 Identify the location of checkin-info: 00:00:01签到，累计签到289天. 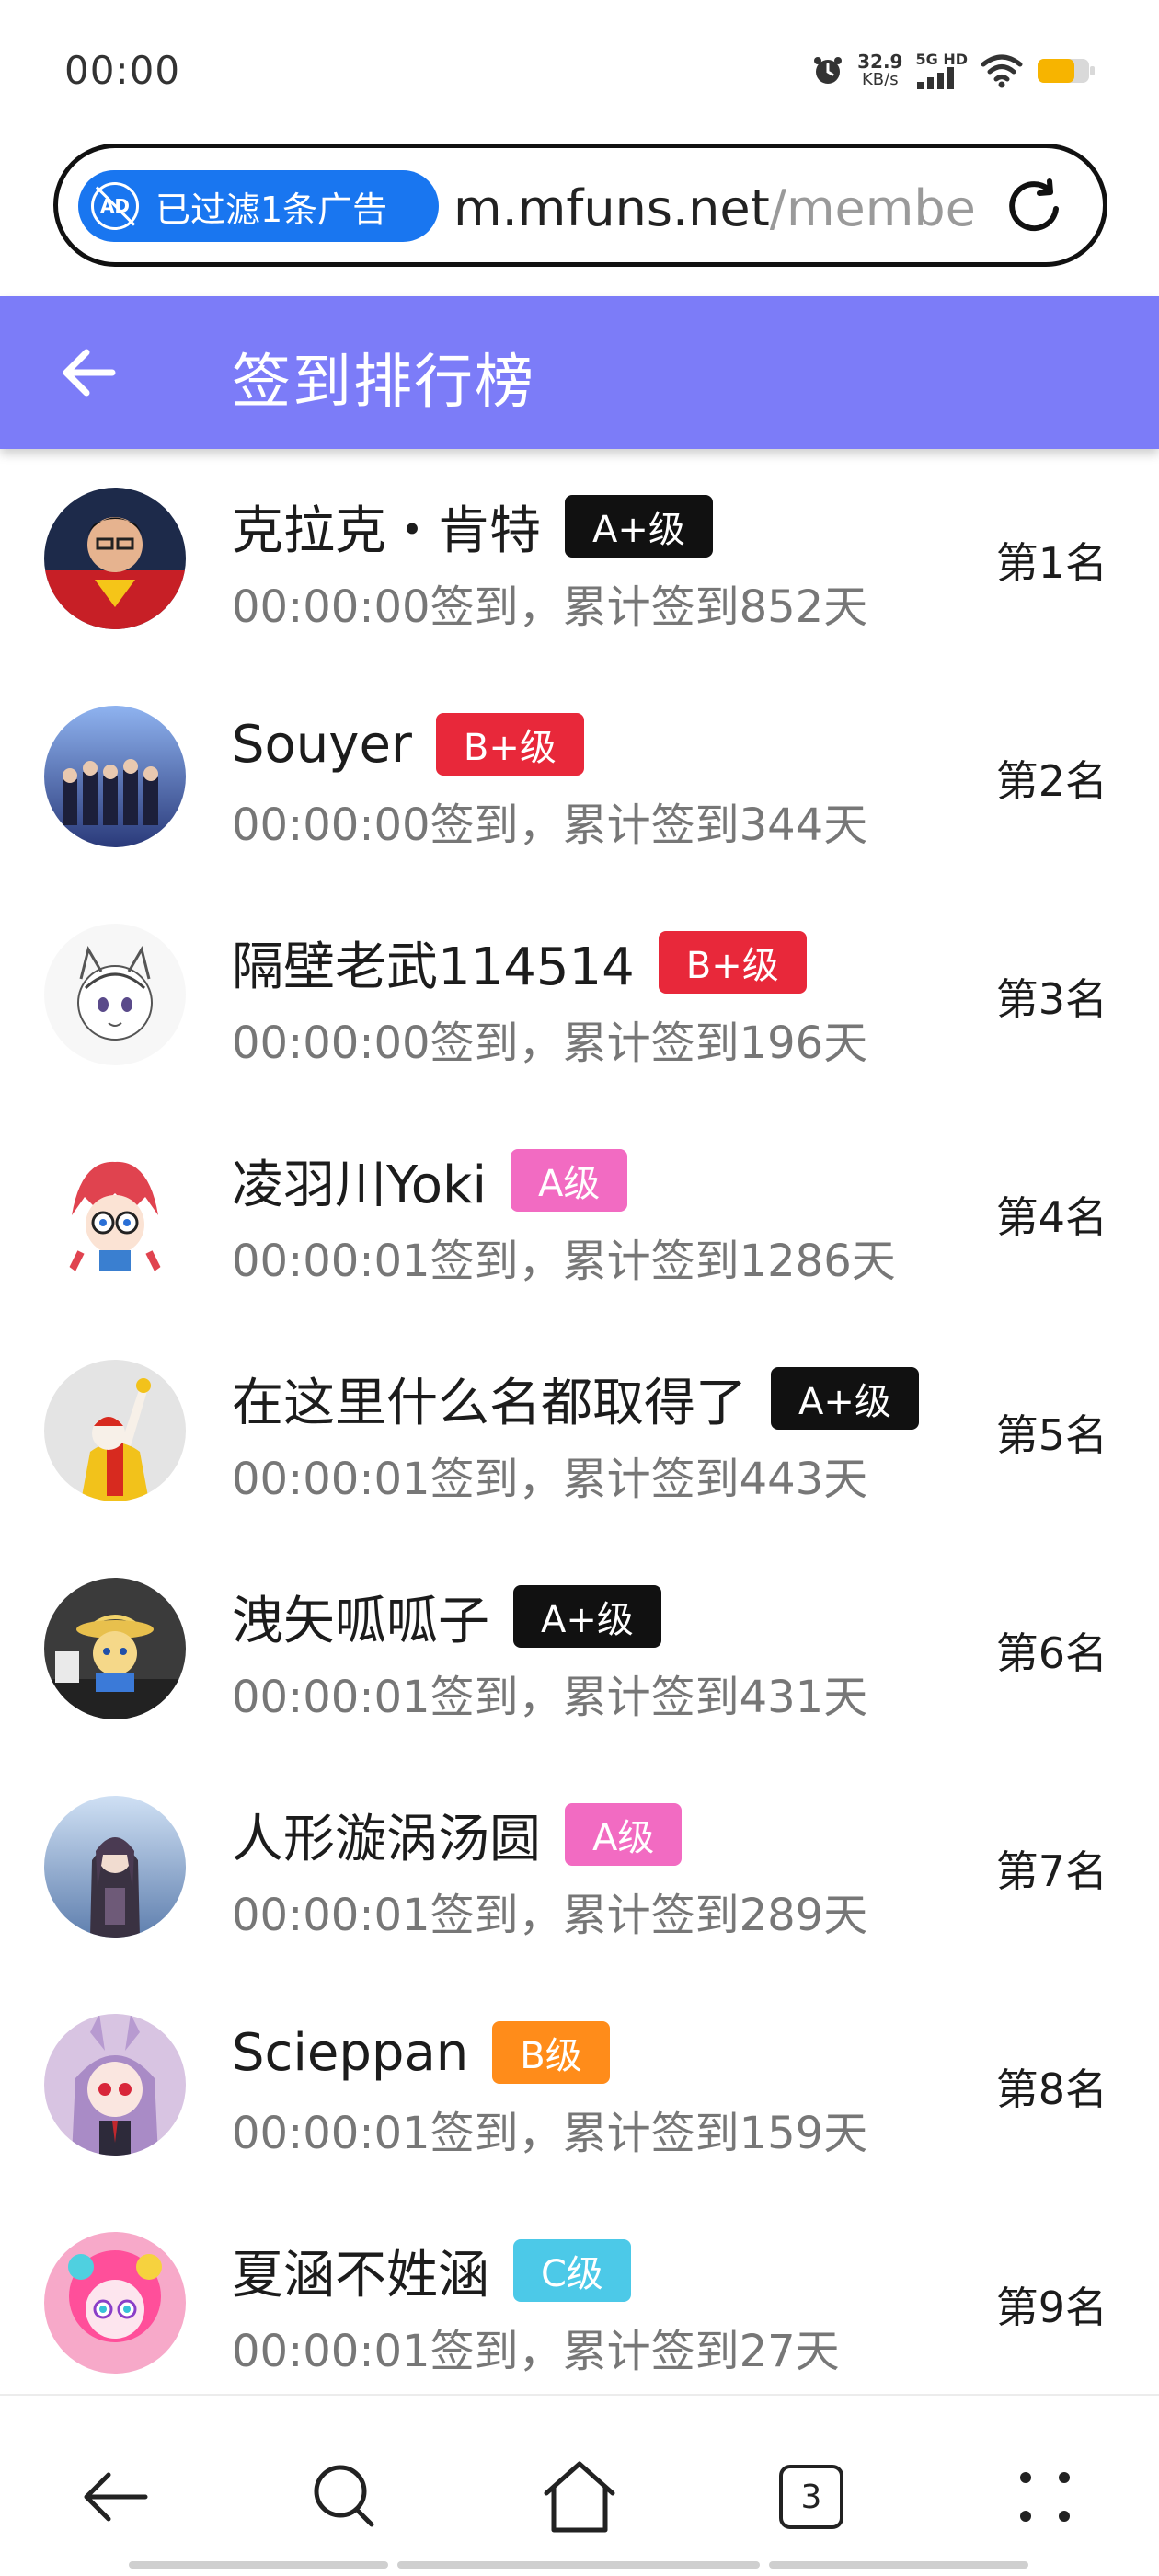
(550, 1915).